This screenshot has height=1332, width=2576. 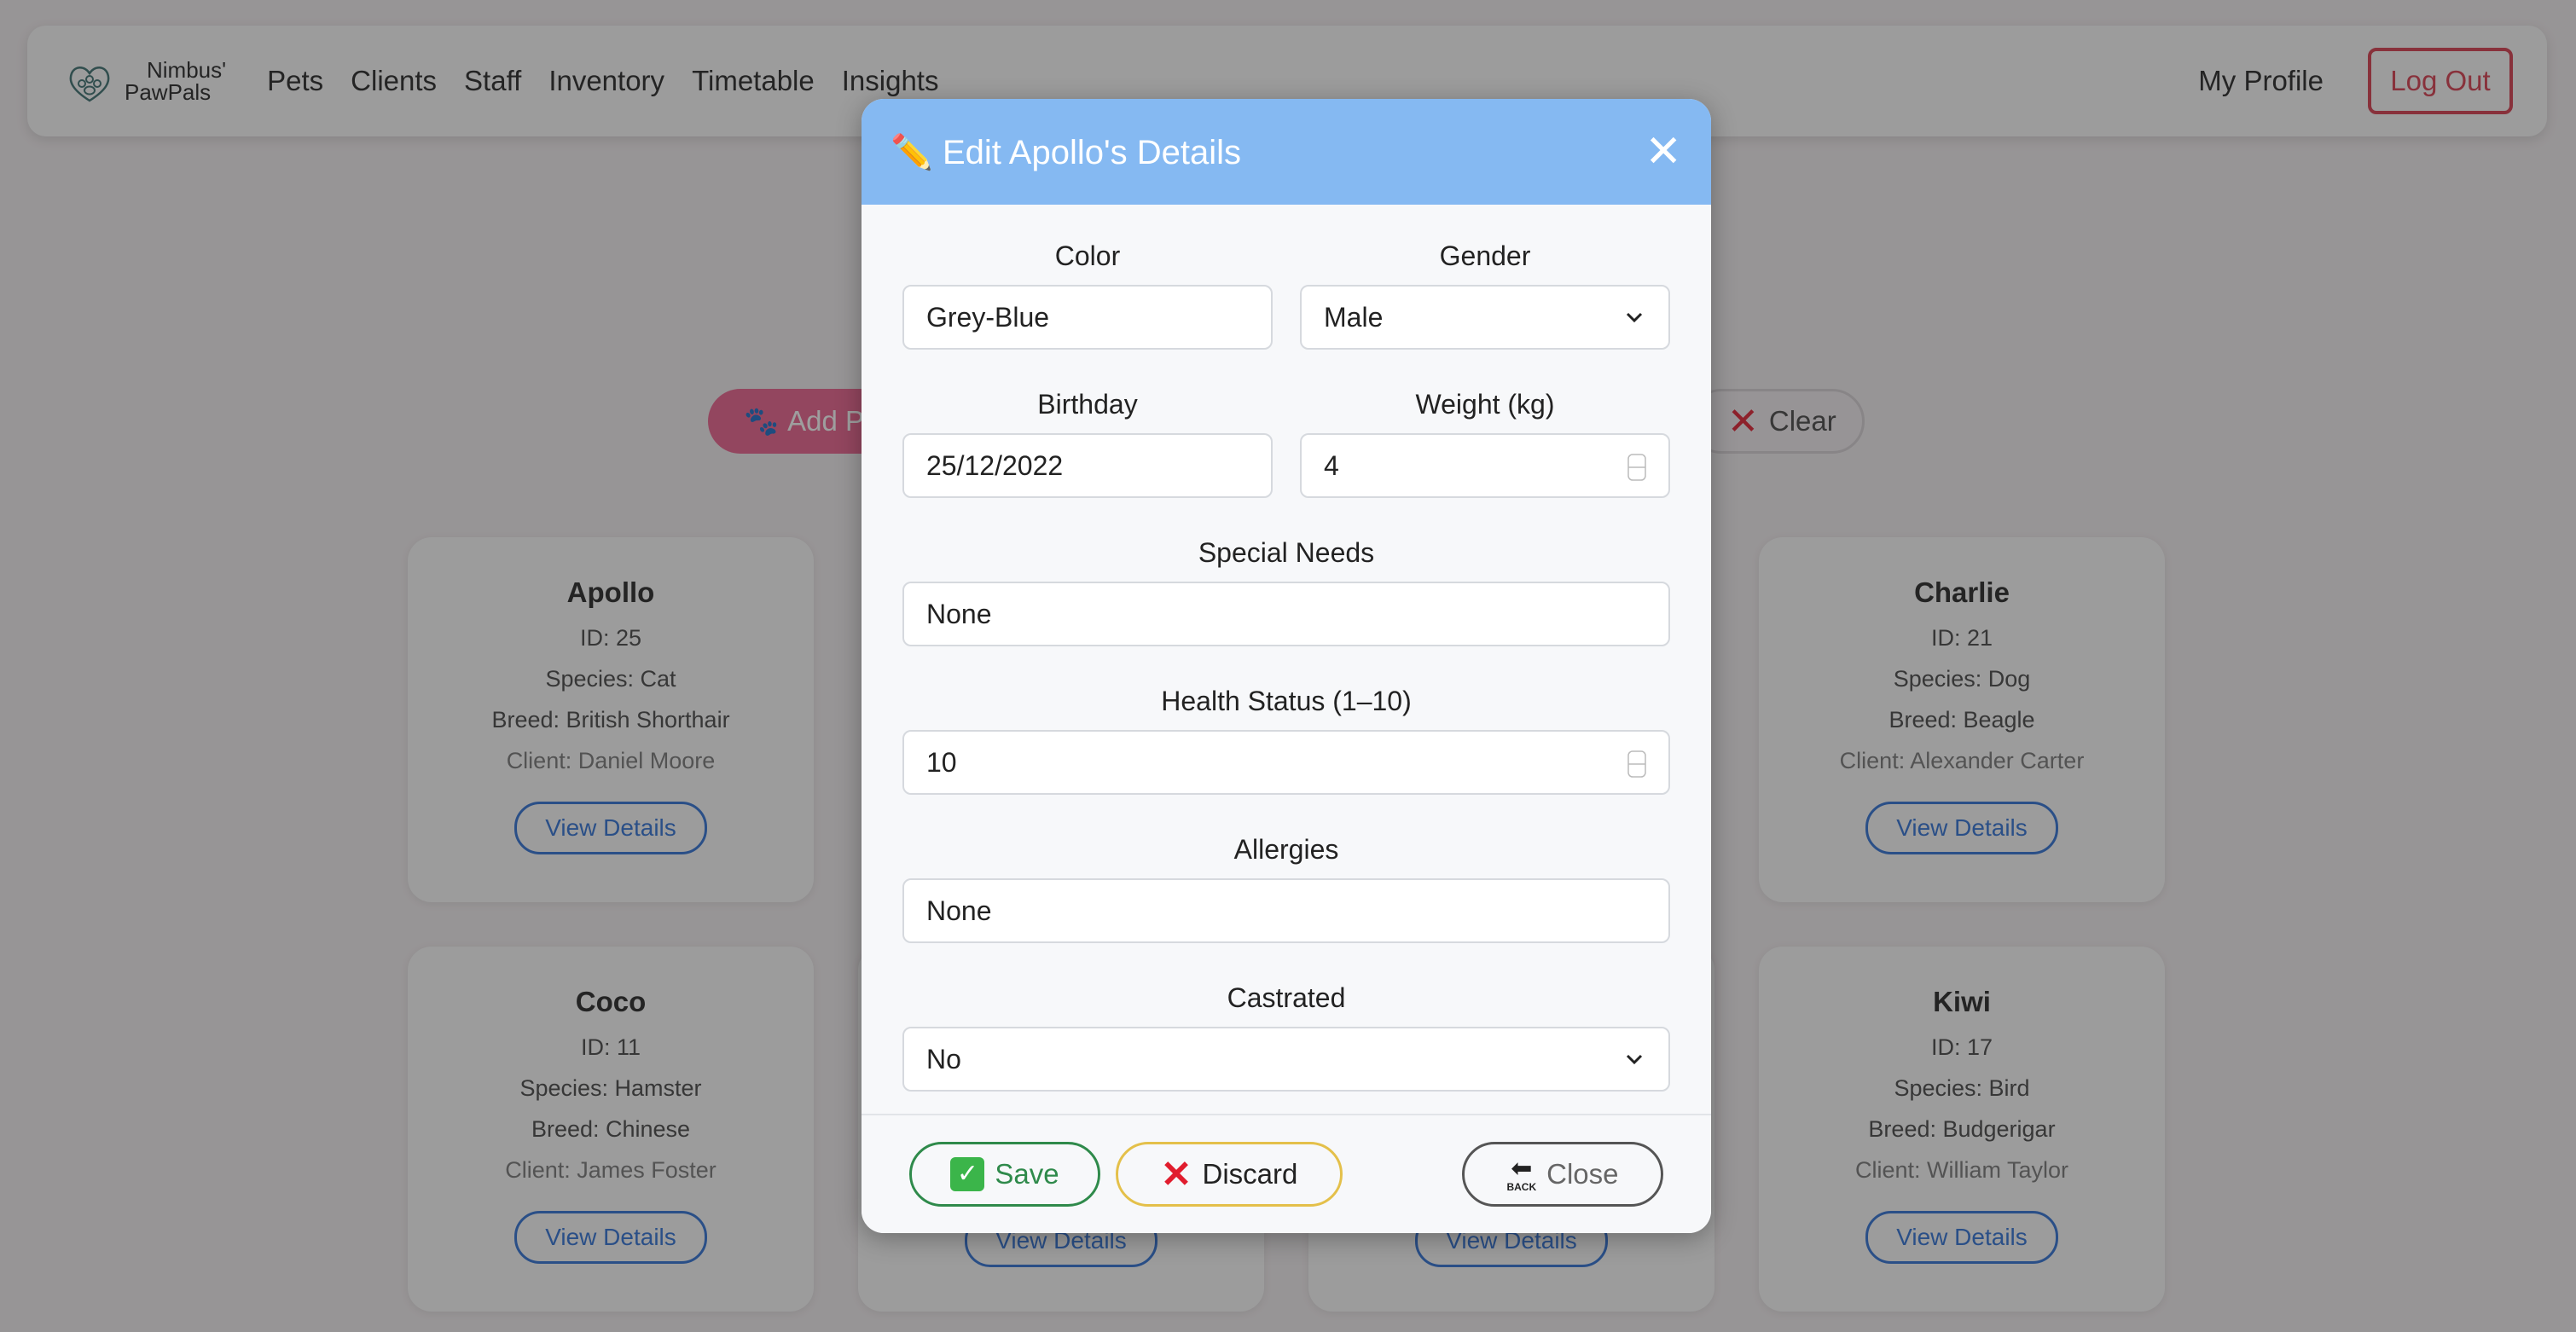 I want to click on castrated-value: No, so click(x=943, y=1058).